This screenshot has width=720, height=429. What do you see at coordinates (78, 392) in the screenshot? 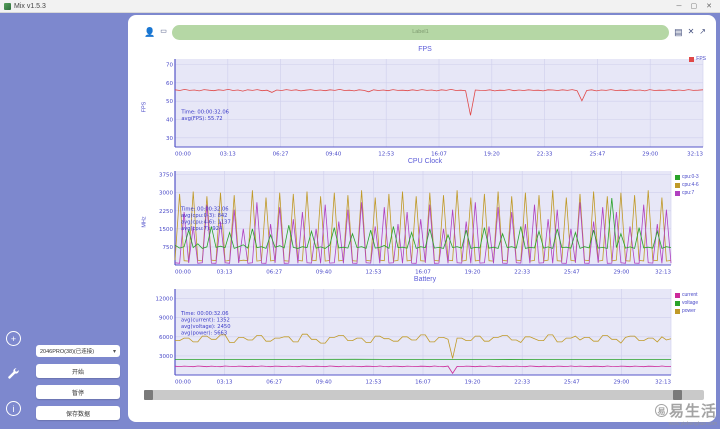
I see `pause-button: 暂停` at bounding box center [78, 392].